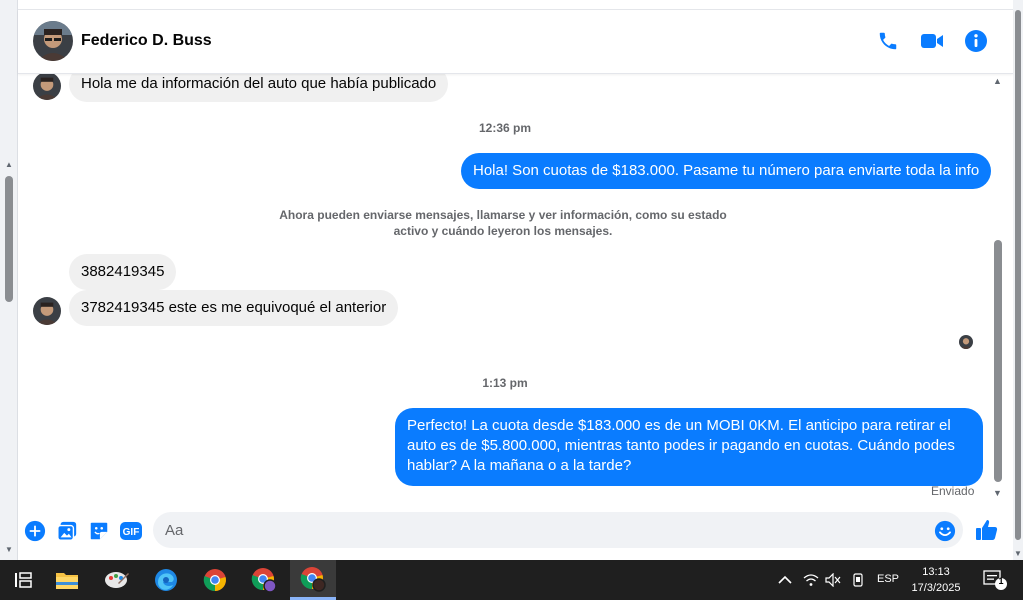  Describe the element at coordinates (966, 342) in the screenshot. I see `read-receipt-avatar` at that location.